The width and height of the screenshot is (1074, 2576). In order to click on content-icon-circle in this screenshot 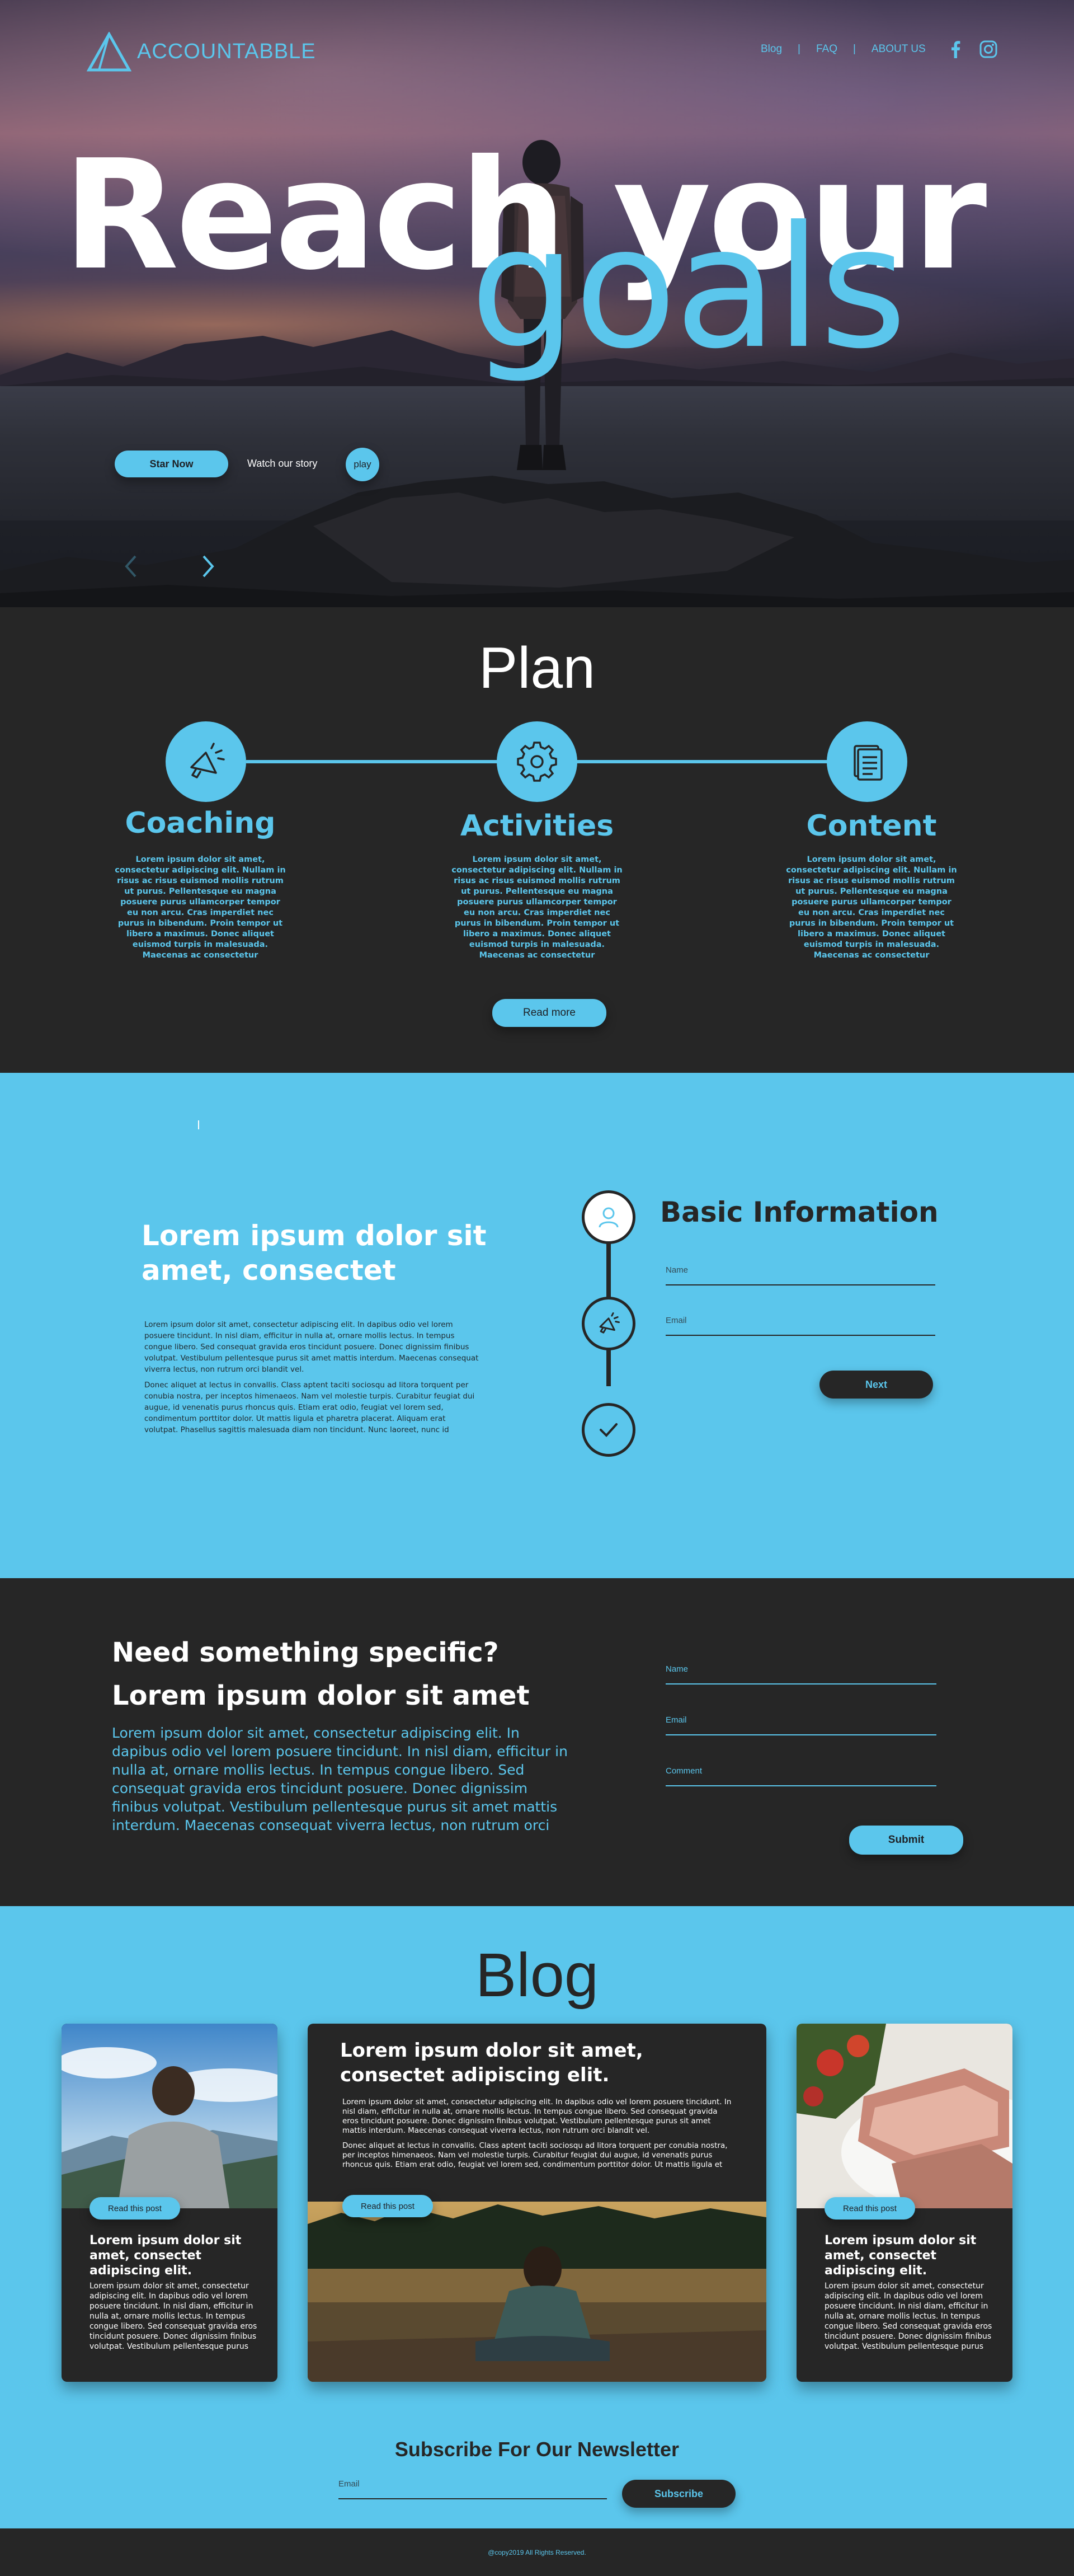, I will do `click(867, 761)`.